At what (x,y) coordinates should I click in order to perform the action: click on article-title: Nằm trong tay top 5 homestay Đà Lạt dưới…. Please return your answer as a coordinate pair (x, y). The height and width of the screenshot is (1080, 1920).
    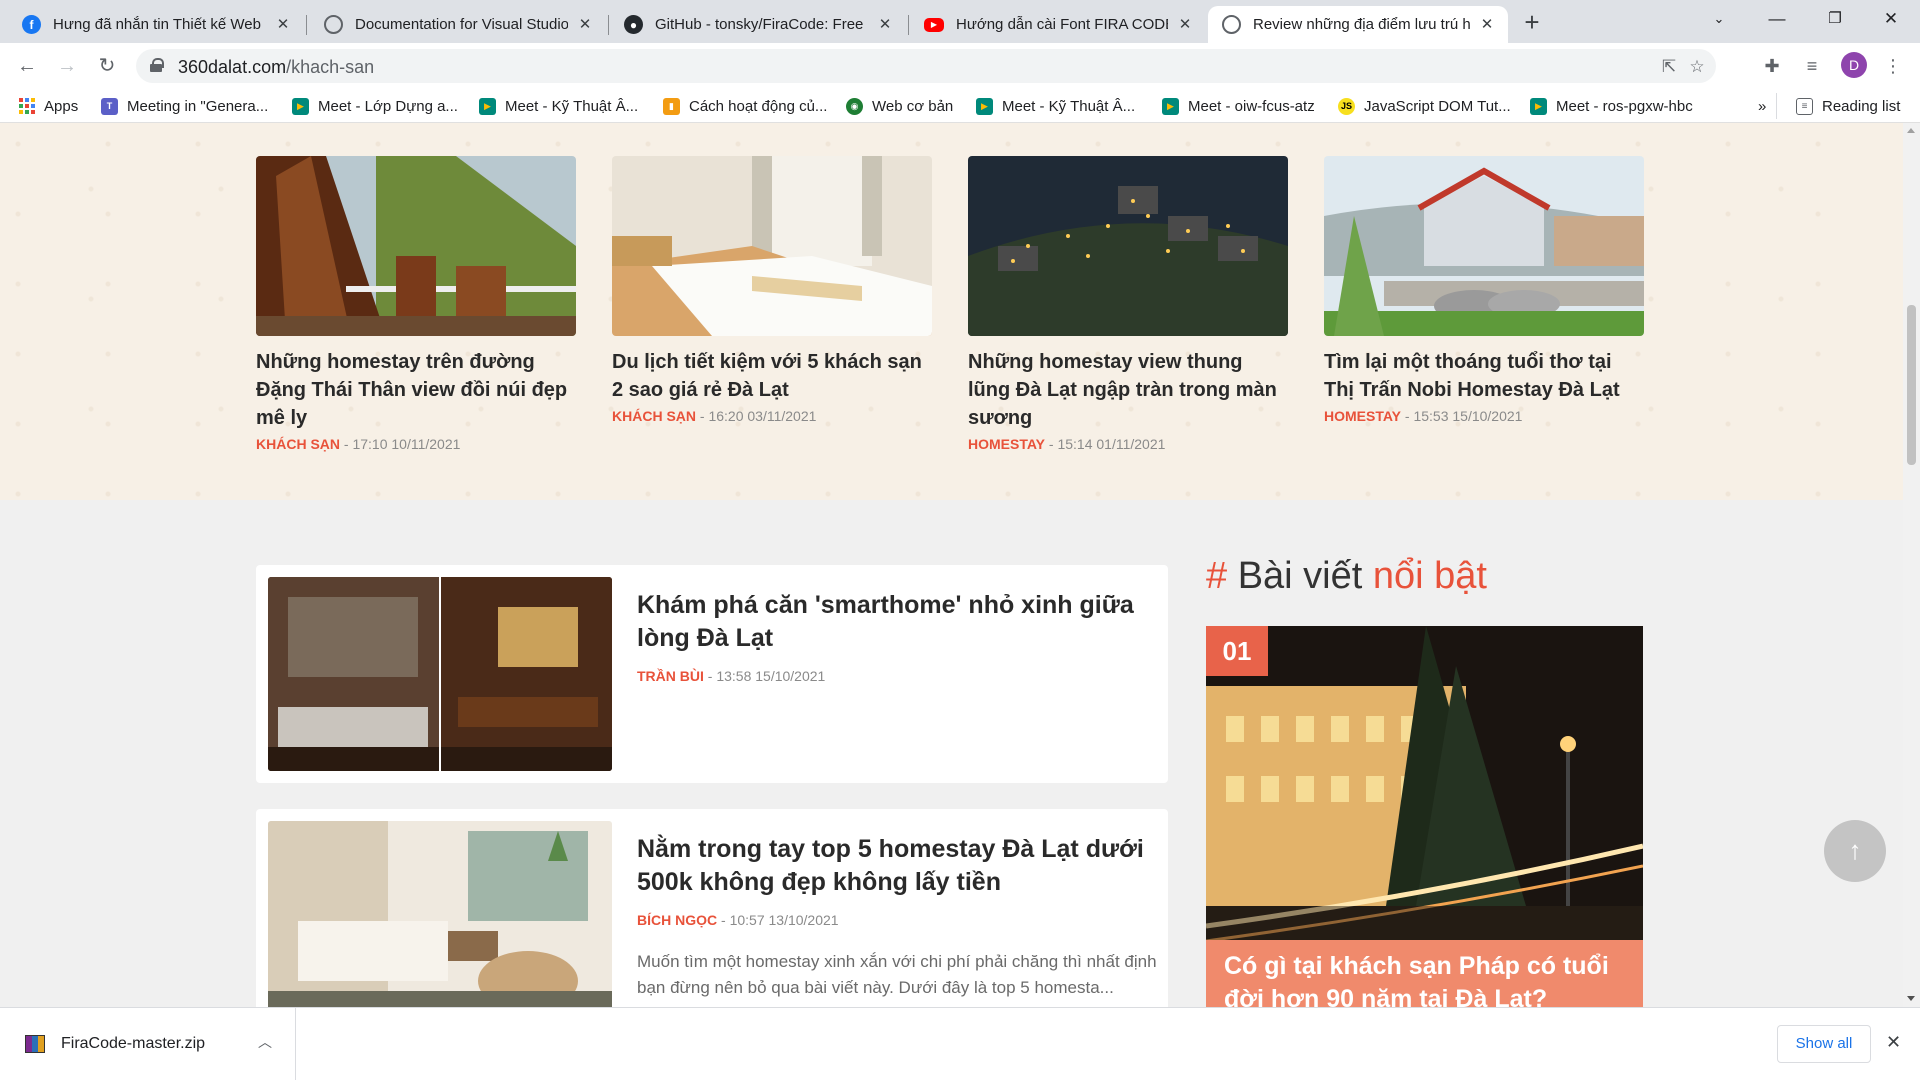
    Looking at the image, I should click on (892, 866).